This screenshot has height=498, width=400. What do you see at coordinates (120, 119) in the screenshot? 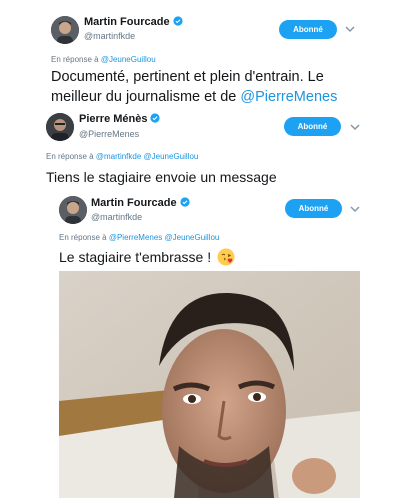
I see `display-name: Pierre Ménès` at bounding box center [120, 119].